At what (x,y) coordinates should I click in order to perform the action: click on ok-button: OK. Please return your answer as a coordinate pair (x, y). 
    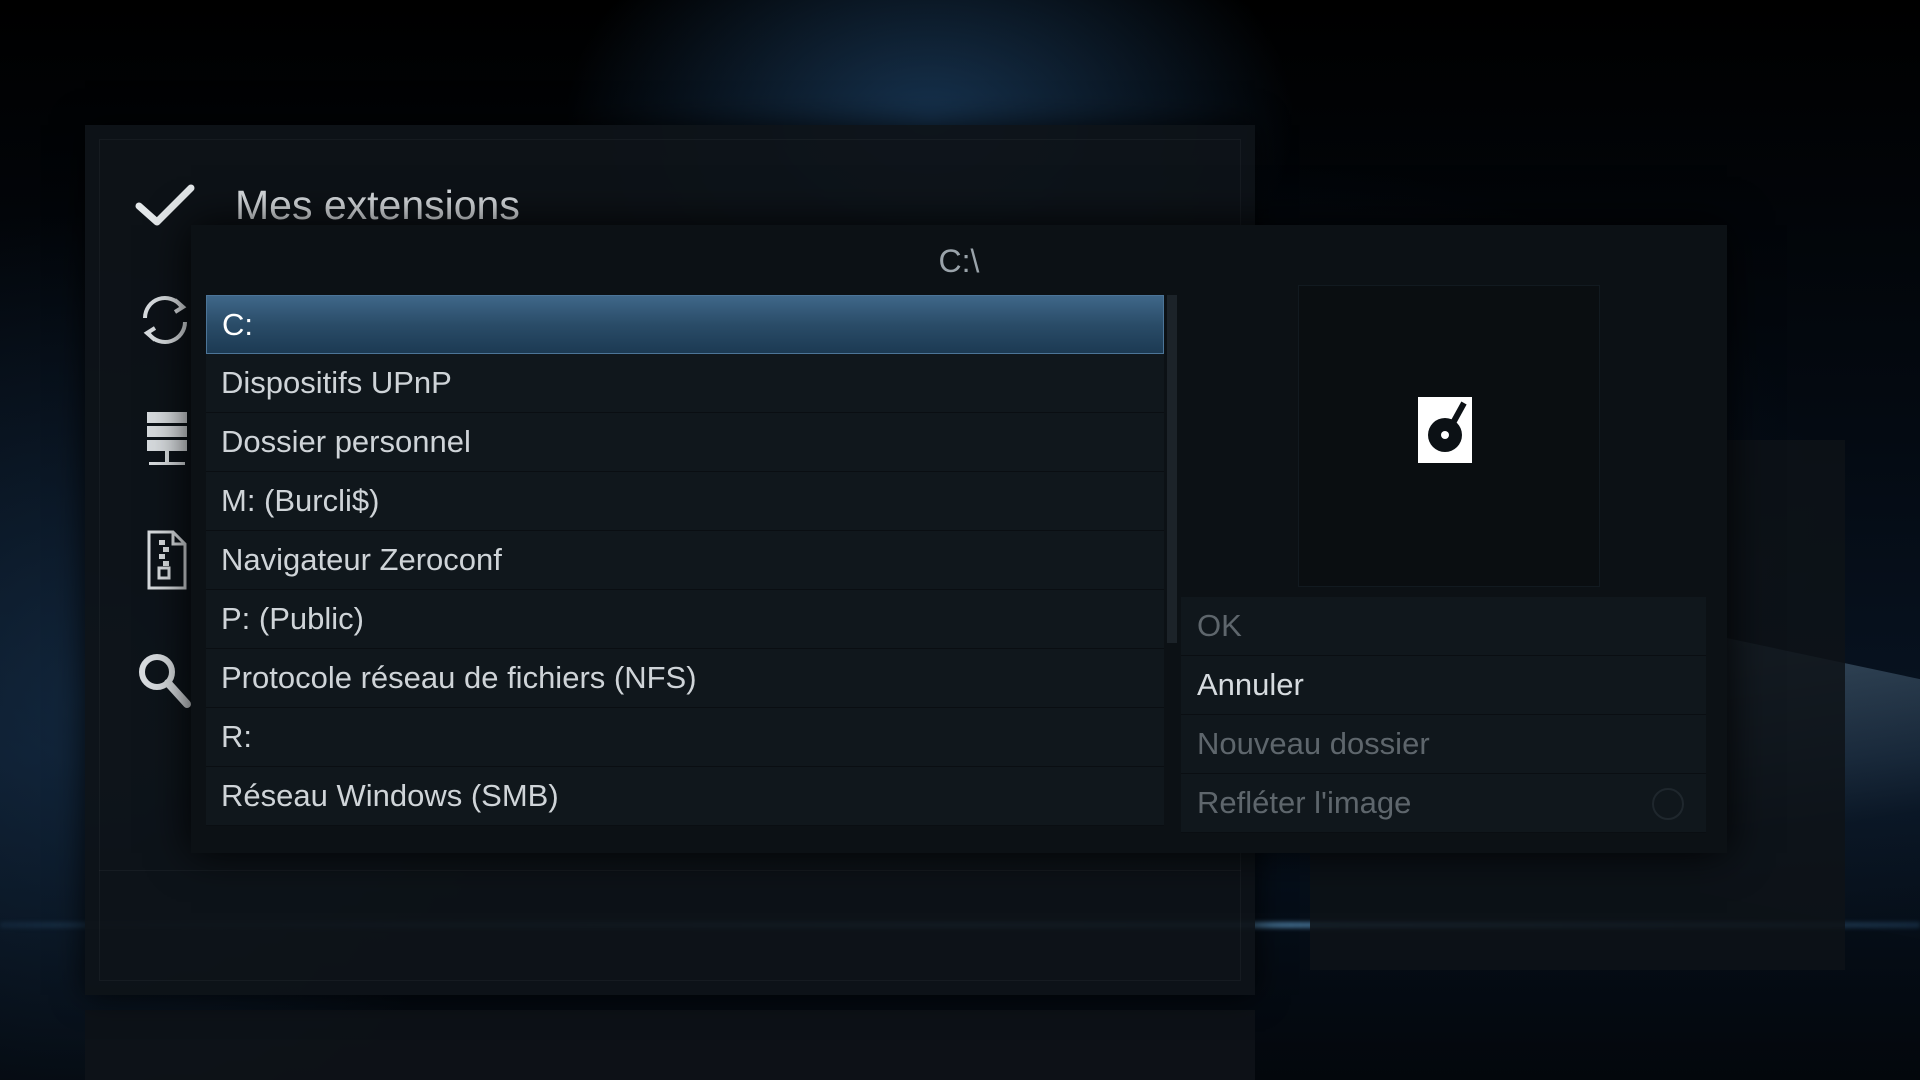
    Looking at the image, I should click on (1443, 626).